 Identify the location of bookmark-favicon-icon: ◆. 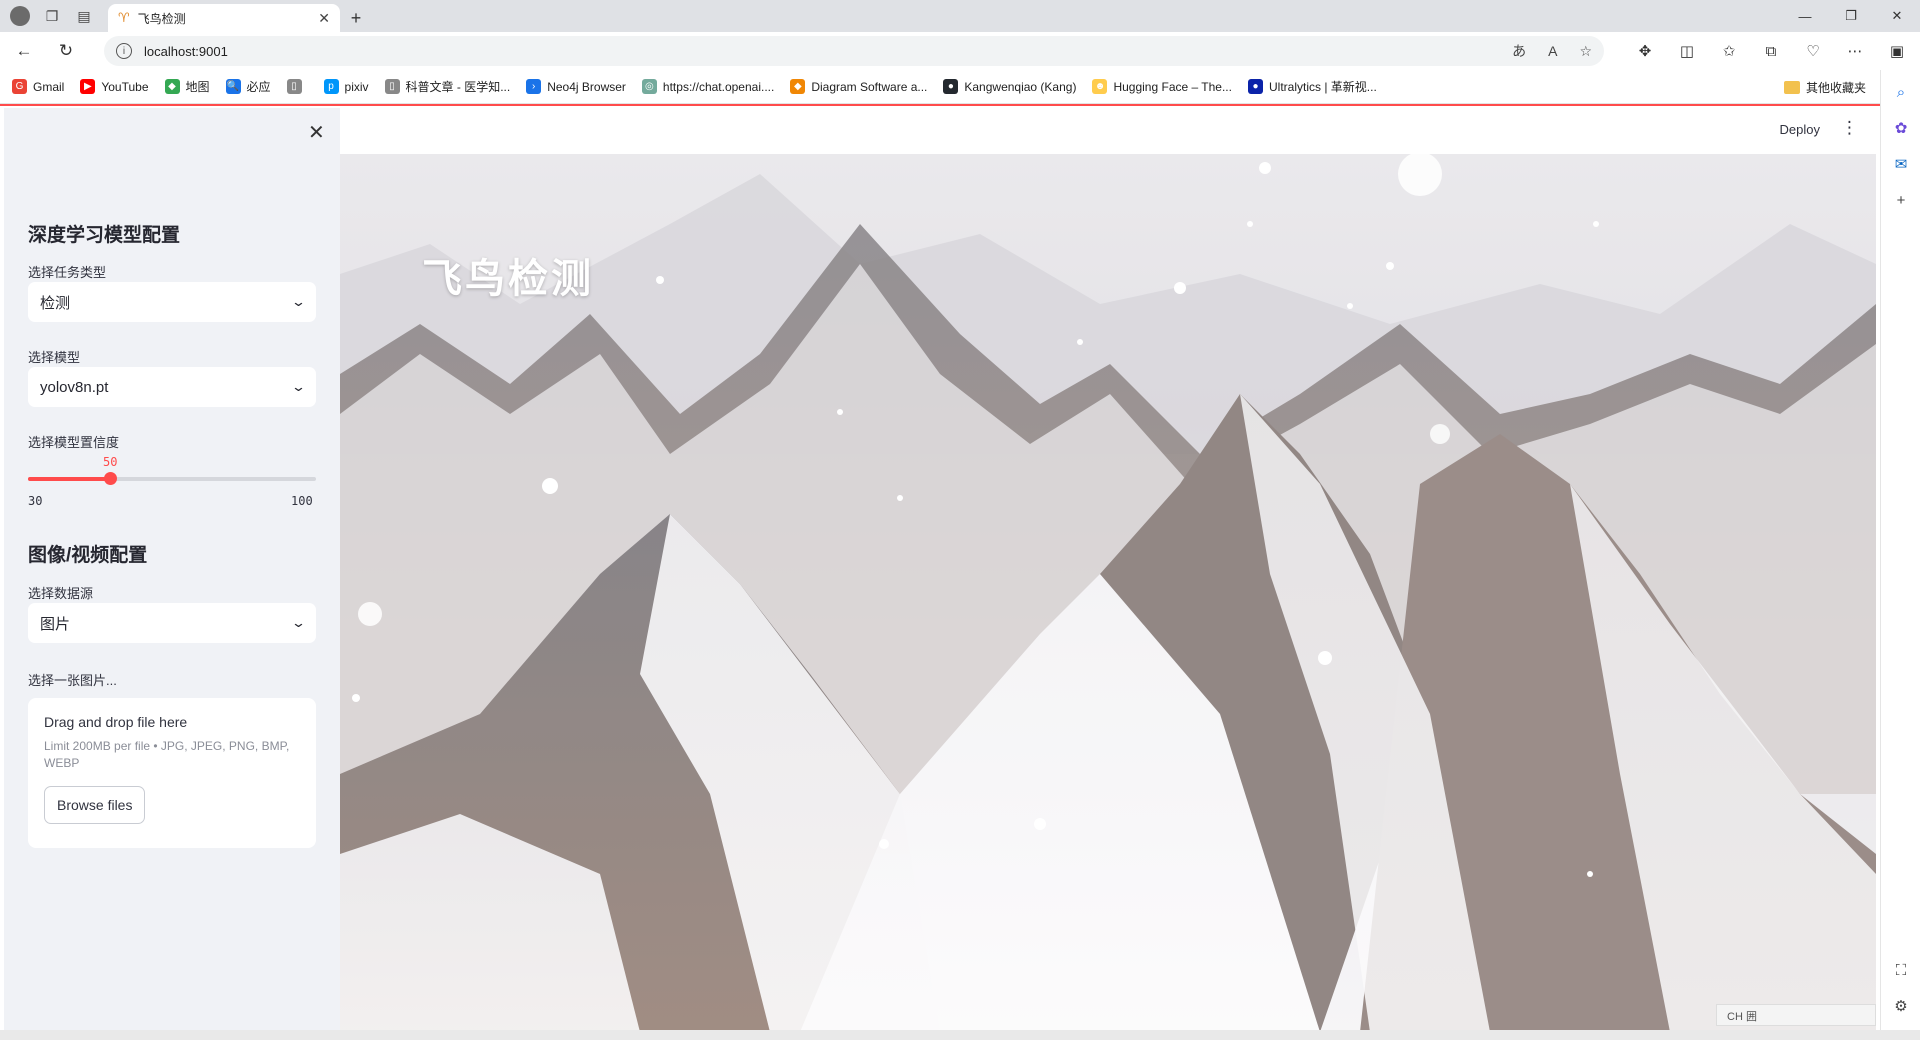
(798, 86).